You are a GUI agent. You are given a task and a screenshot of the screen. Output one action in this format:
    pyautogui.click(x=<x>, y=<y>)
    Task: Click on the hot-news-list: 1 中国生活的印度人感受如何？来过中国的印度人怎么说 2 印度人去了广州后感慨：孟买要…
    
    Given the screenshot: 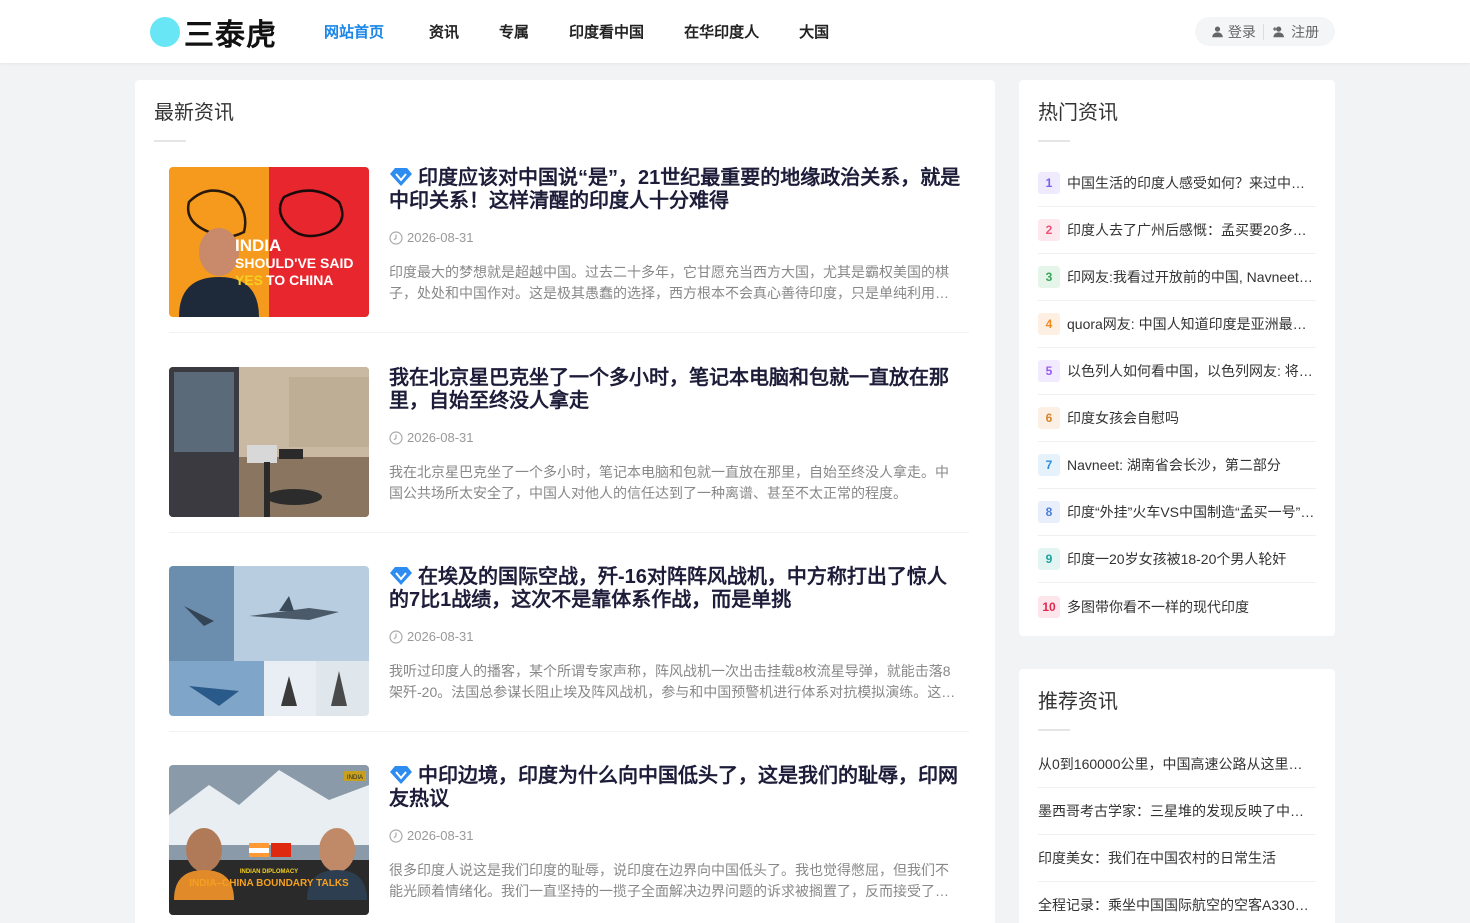 What is the action you would take?
    pyautogui.click(x=1177, y=395)
    